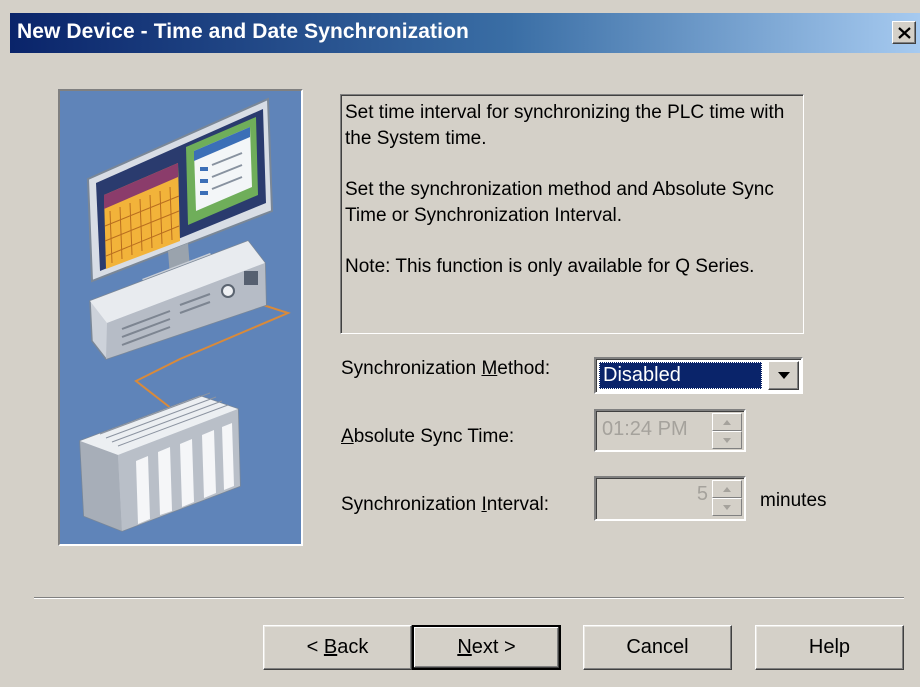 The height and width of the screenshot is (687, 920). Describe the element at coordinates (702, 494) in the screenshot. I see `sync-interval-value: 5` at that location.